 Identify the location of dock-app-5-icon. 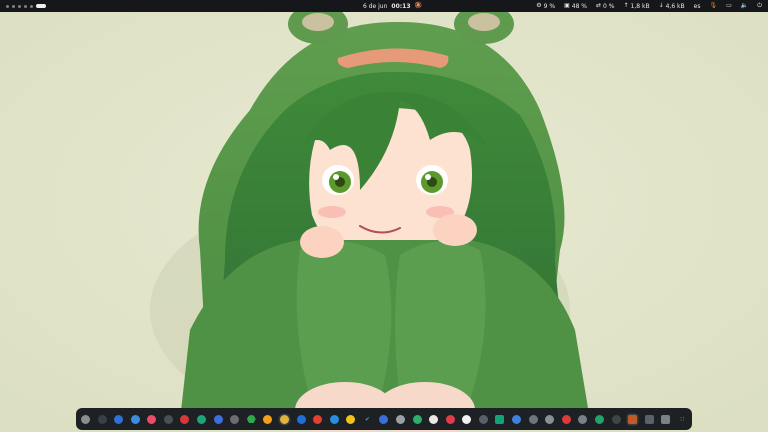
(152, 419).